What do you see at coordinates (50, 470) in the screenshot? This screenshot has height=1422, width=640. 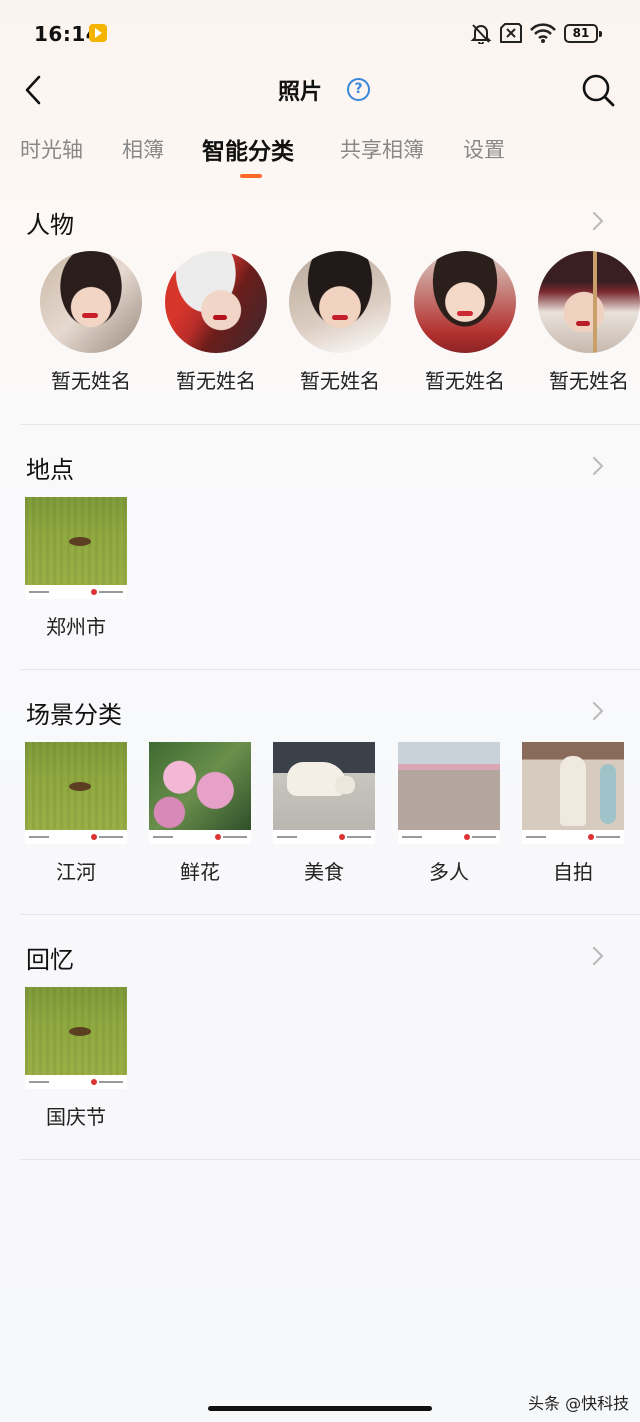 I see `section-title-places: 地点` at bounding box center [50, 470].